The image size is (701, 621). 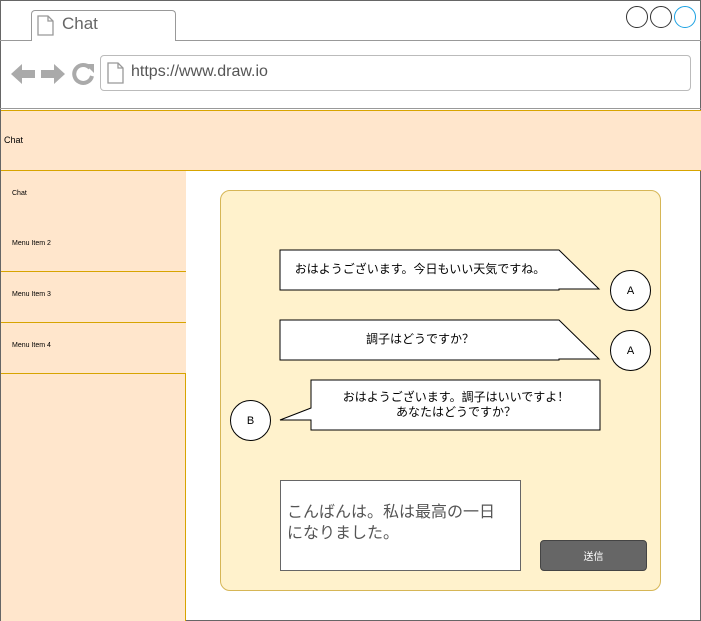 I want to click on sidebar-item-menu-4: Menu Item 4, so click(x=93, y=348).